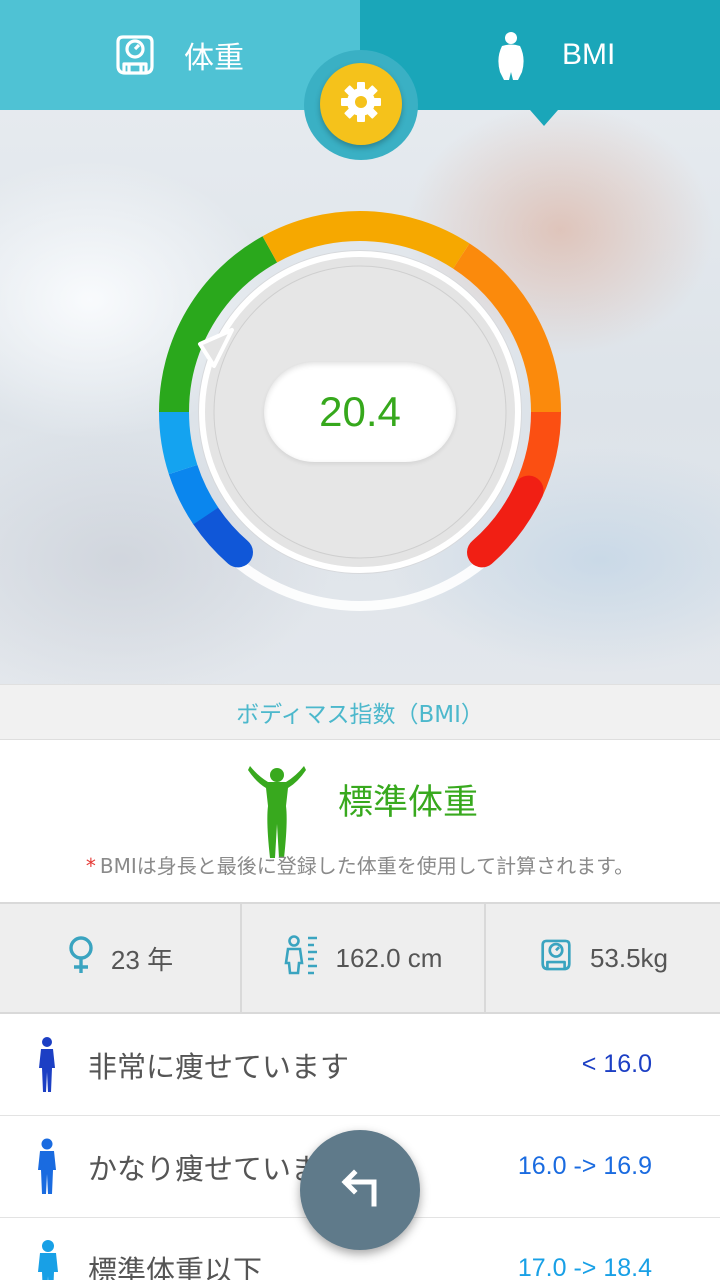 The width and height of the screenshot is (720, 1280). Describe the element at coordinates (584, 1166) in the screenshot. I see `category-range: 16.0 -> 16.9` at that location.